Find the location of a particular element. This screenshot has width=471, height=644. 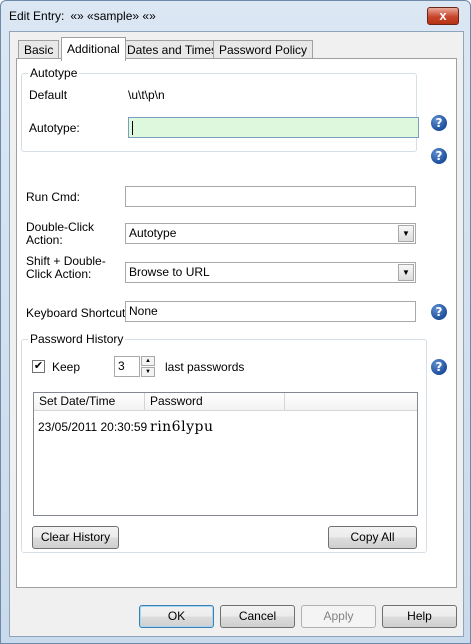

help-button: Help is located at coordinates (419, 616).